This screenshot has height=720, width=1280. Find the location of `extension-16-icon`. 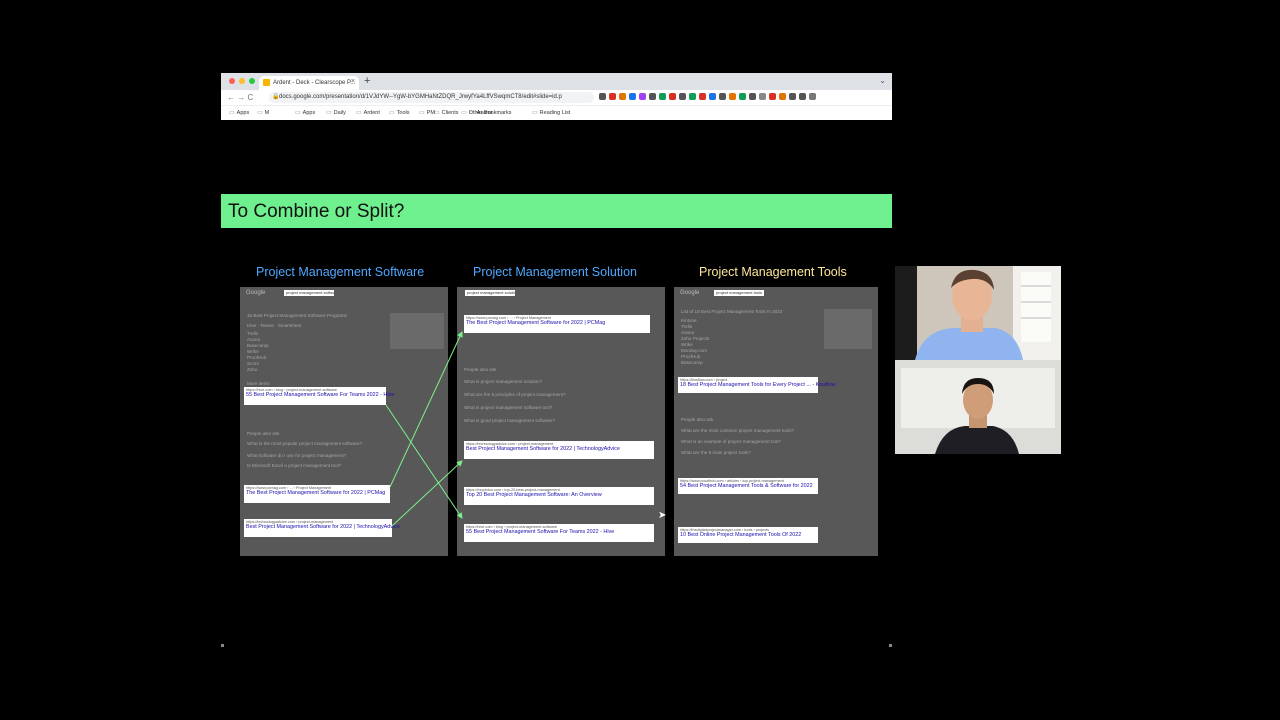

extension-16-icon is located at coordinates (752, 96).